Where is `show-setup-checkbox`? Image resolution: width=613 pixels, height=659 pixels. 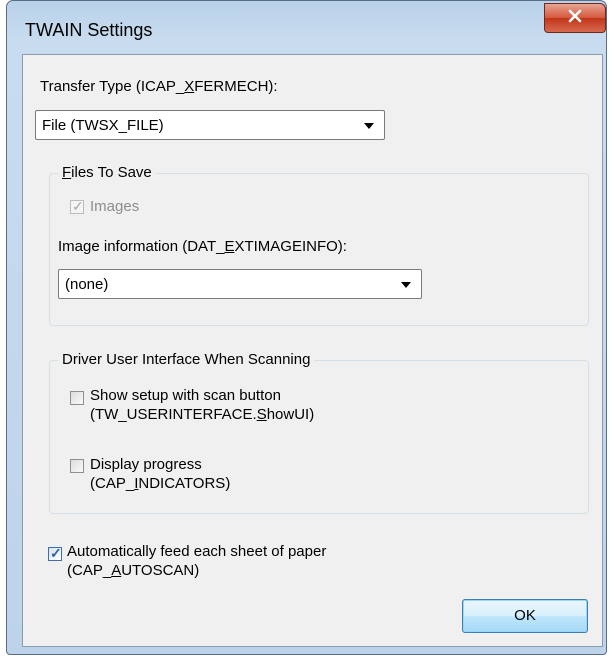
show-setup-checkbox is located at coordinates (77, 398).